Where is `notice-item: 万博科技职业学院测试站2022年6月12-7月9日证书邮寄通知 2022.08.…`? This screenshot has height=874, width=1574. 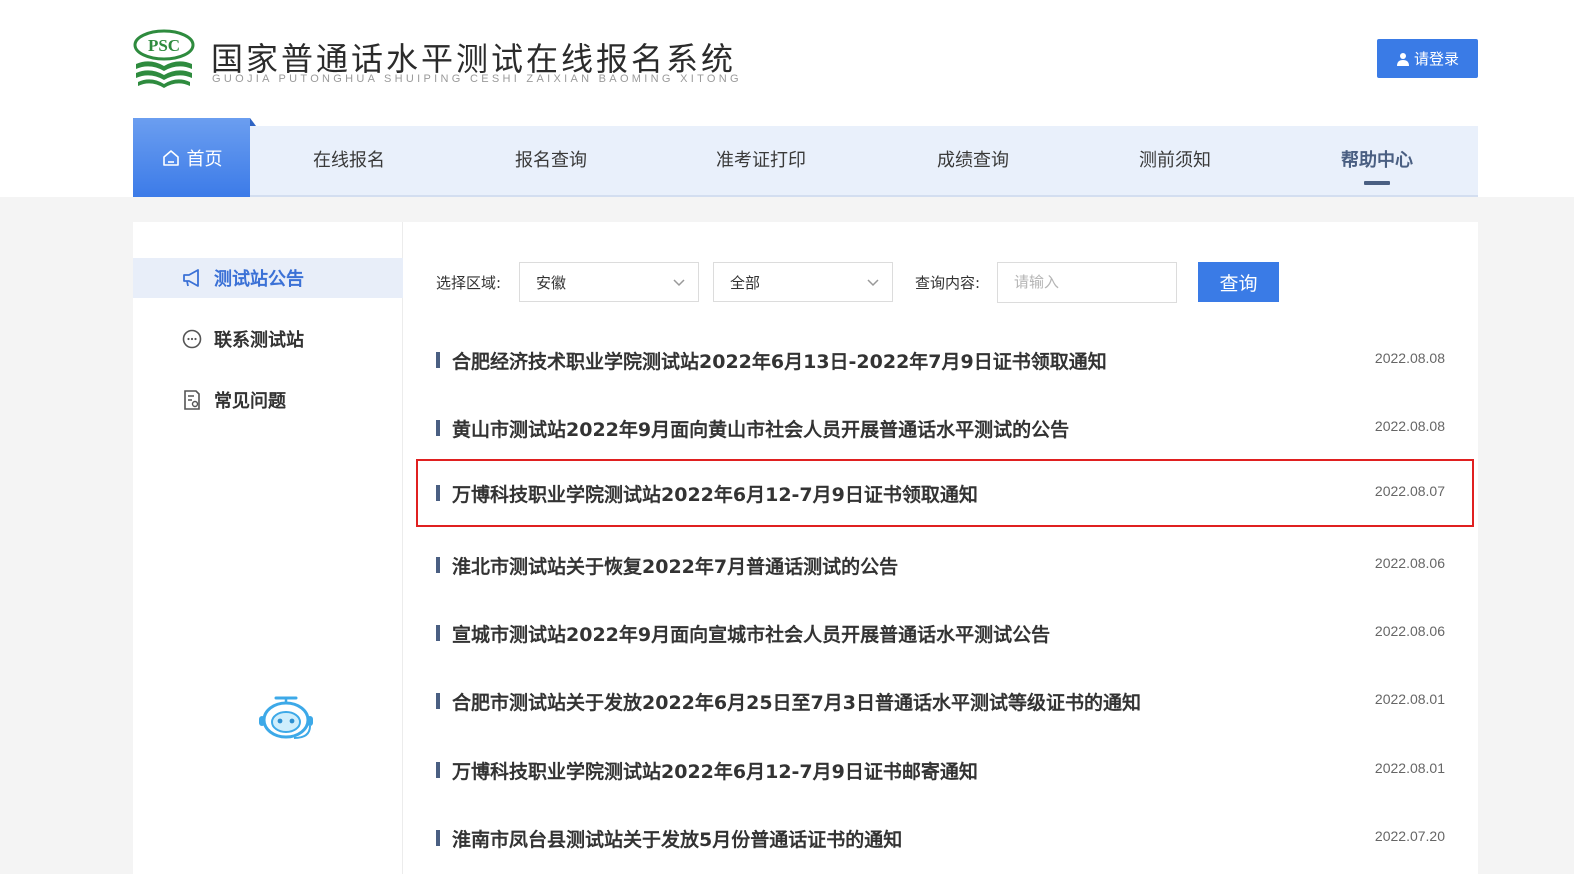
notice-item: 万博科技职业学院测试站2022年6月12-7月9日证书邮寄通知 2022.08.… is located at coordinates (945, 769).